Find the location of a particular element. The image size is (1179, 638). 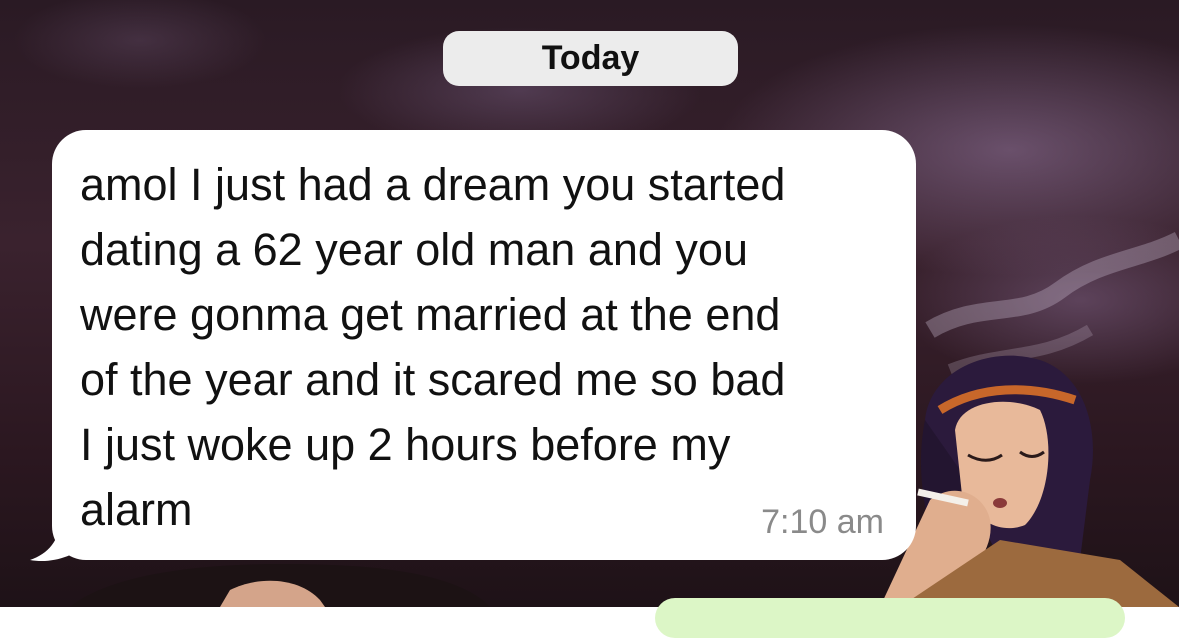

outgoing-message-bubble-partial is located at coordinates (890, 618).